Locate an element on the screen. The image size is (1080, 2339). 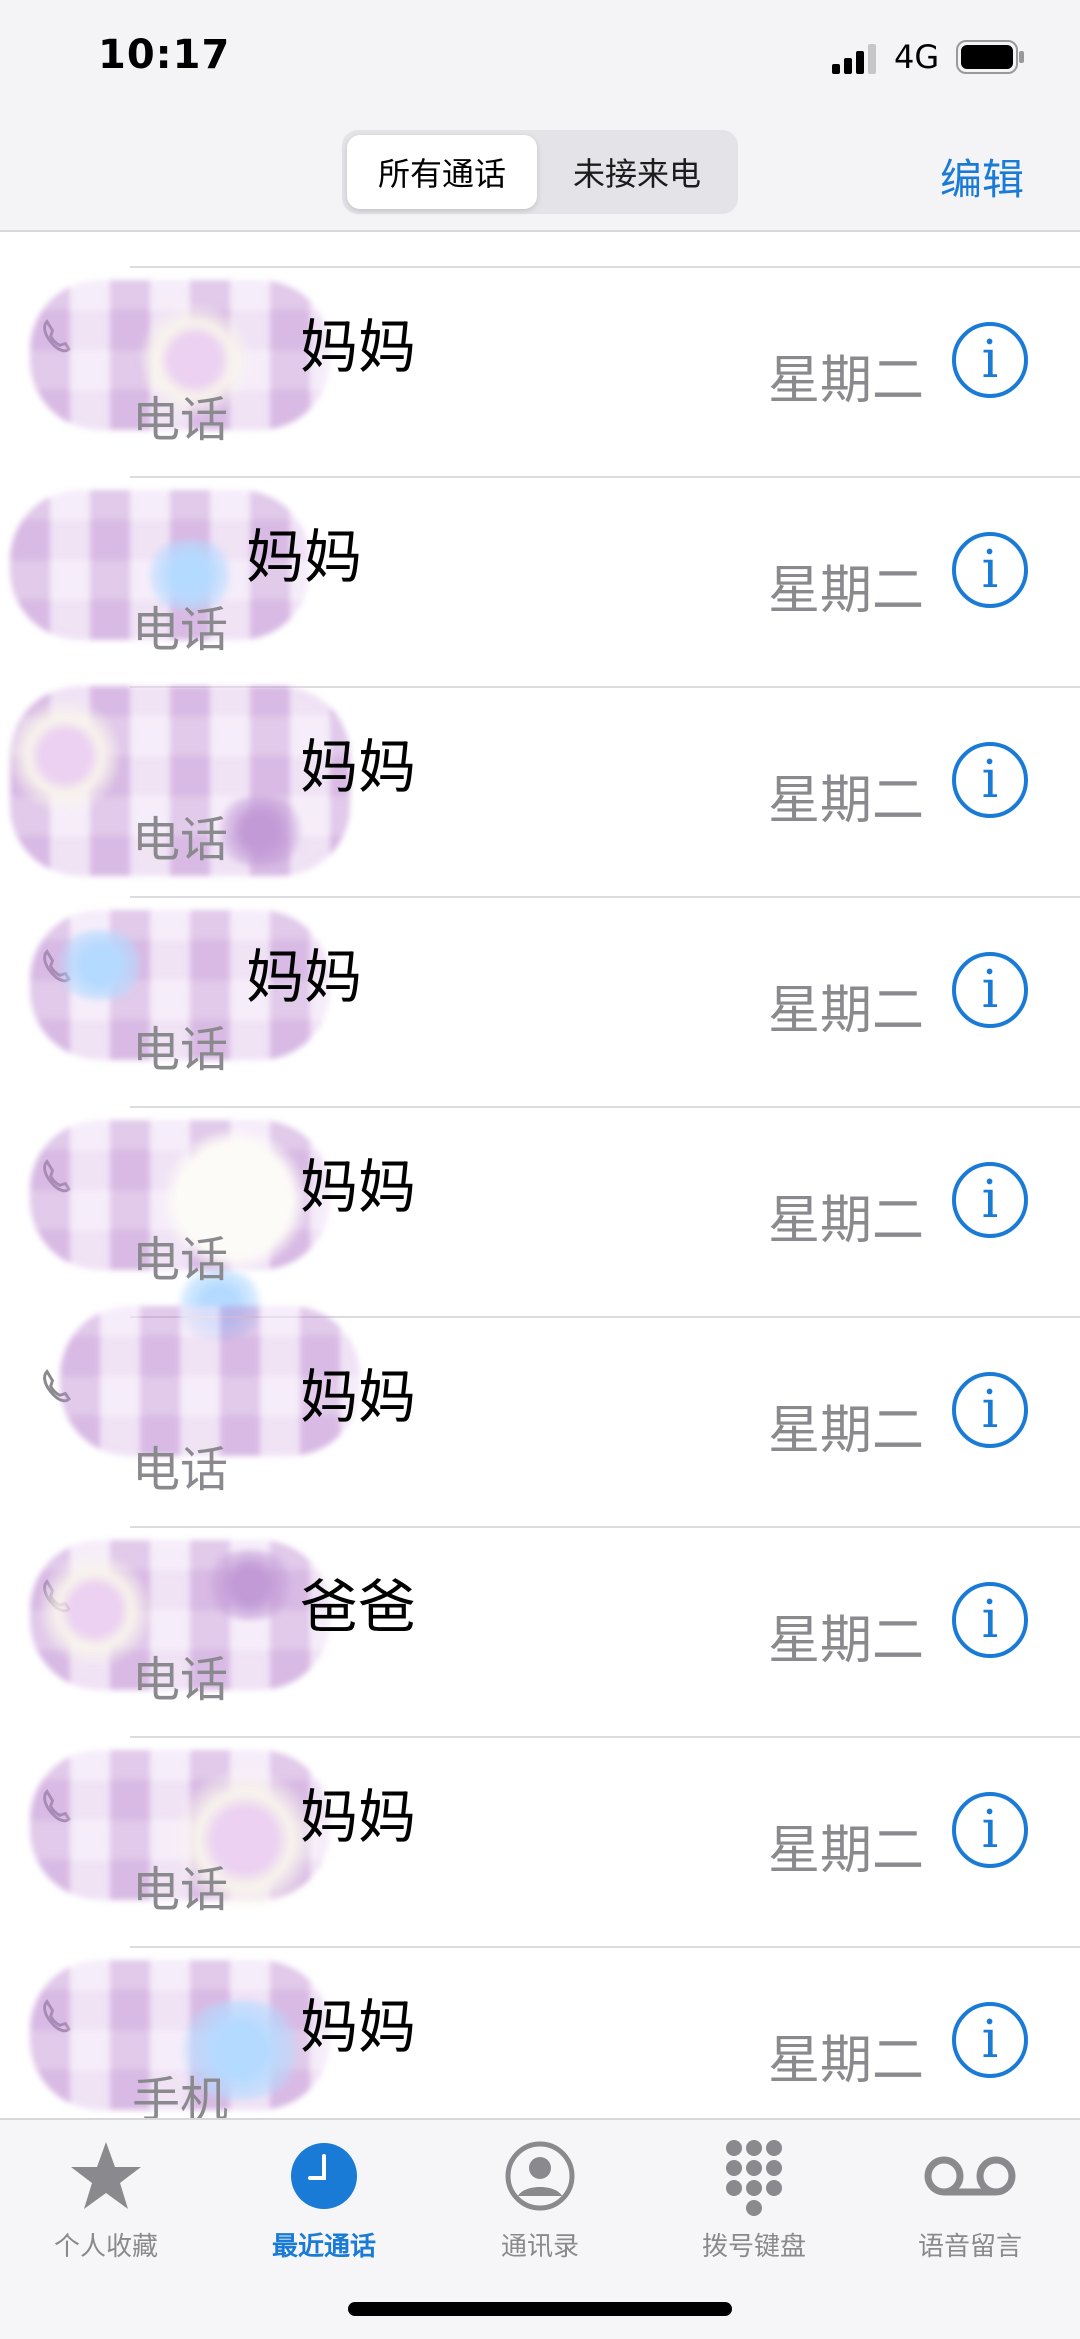
tab-label: 拨号键盘 is located at coordinates (753, 2247).